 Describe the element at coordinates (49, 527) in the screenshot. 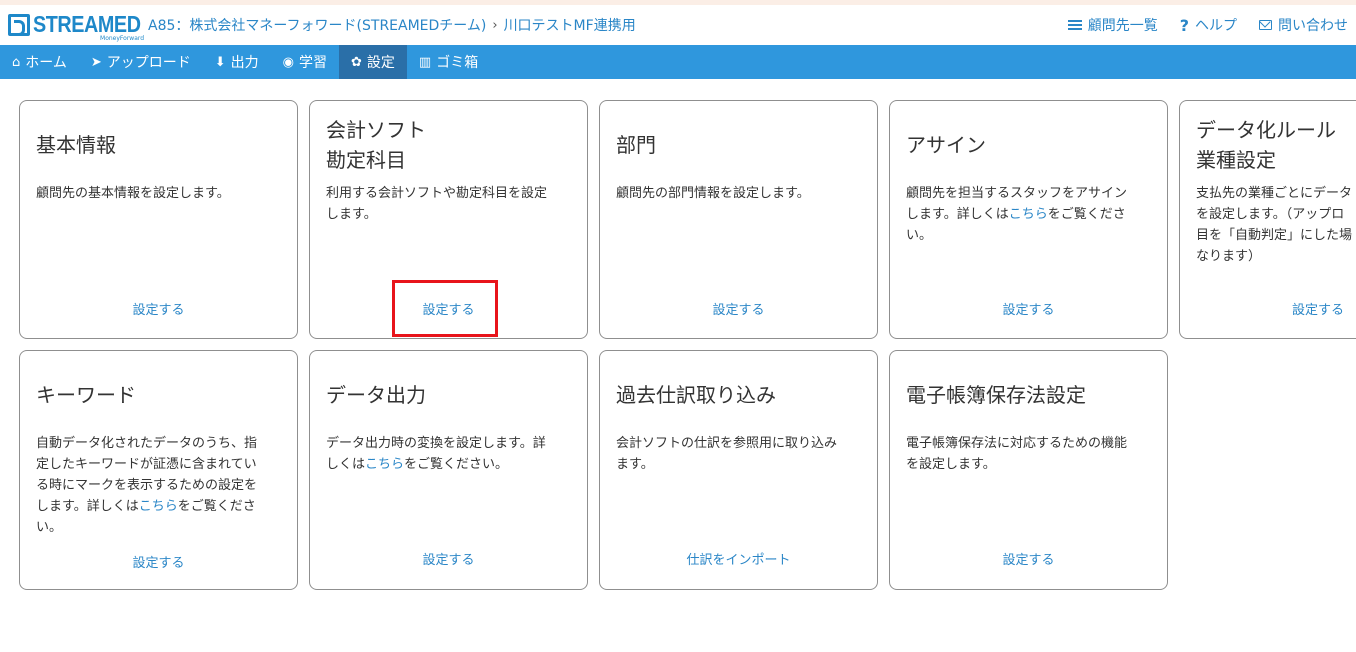

I see `desc-line: い。` at that location.